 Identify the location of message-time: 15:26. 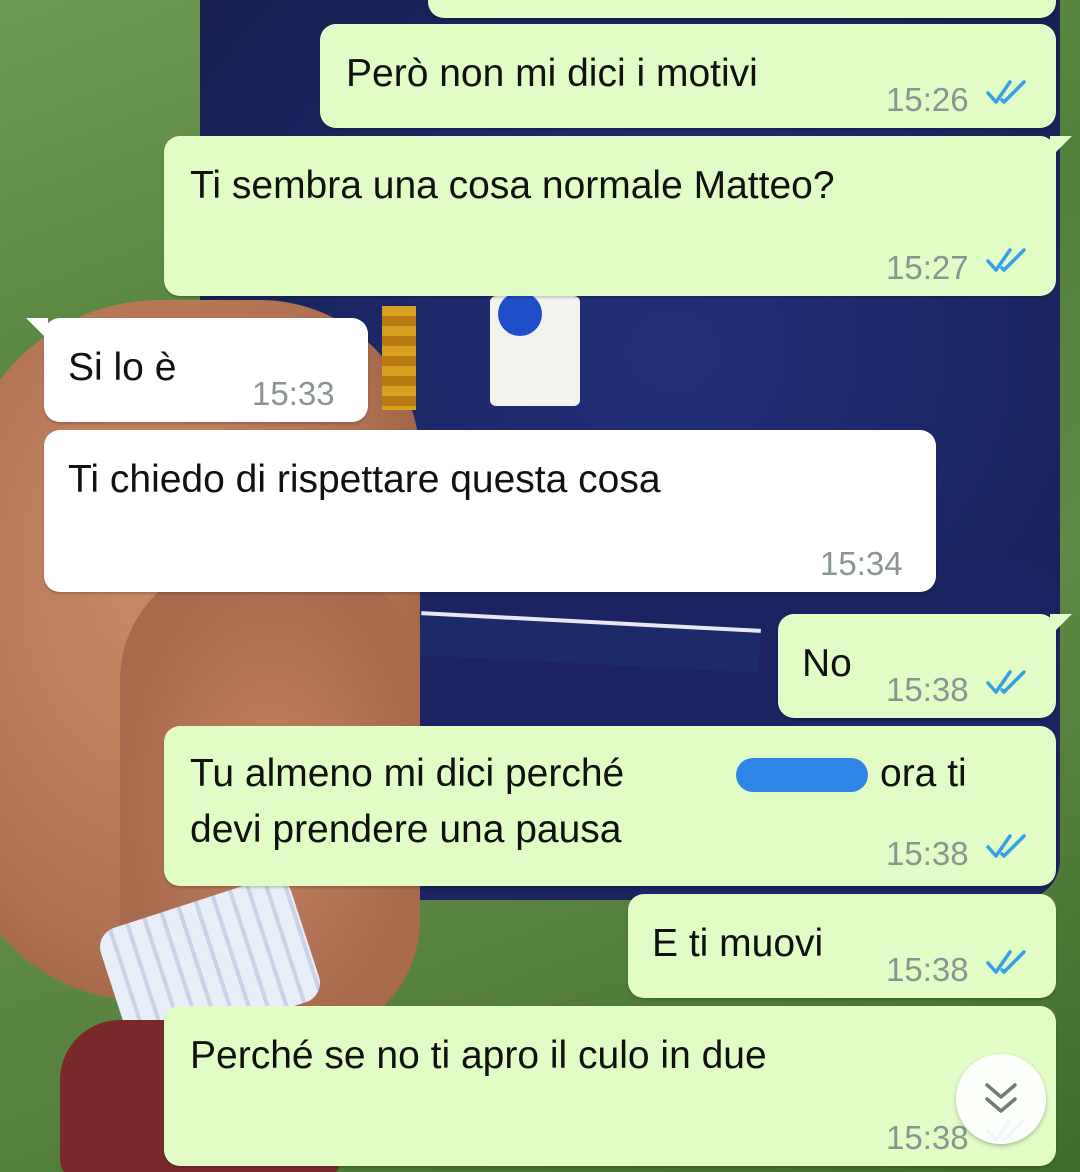
(927, 99).